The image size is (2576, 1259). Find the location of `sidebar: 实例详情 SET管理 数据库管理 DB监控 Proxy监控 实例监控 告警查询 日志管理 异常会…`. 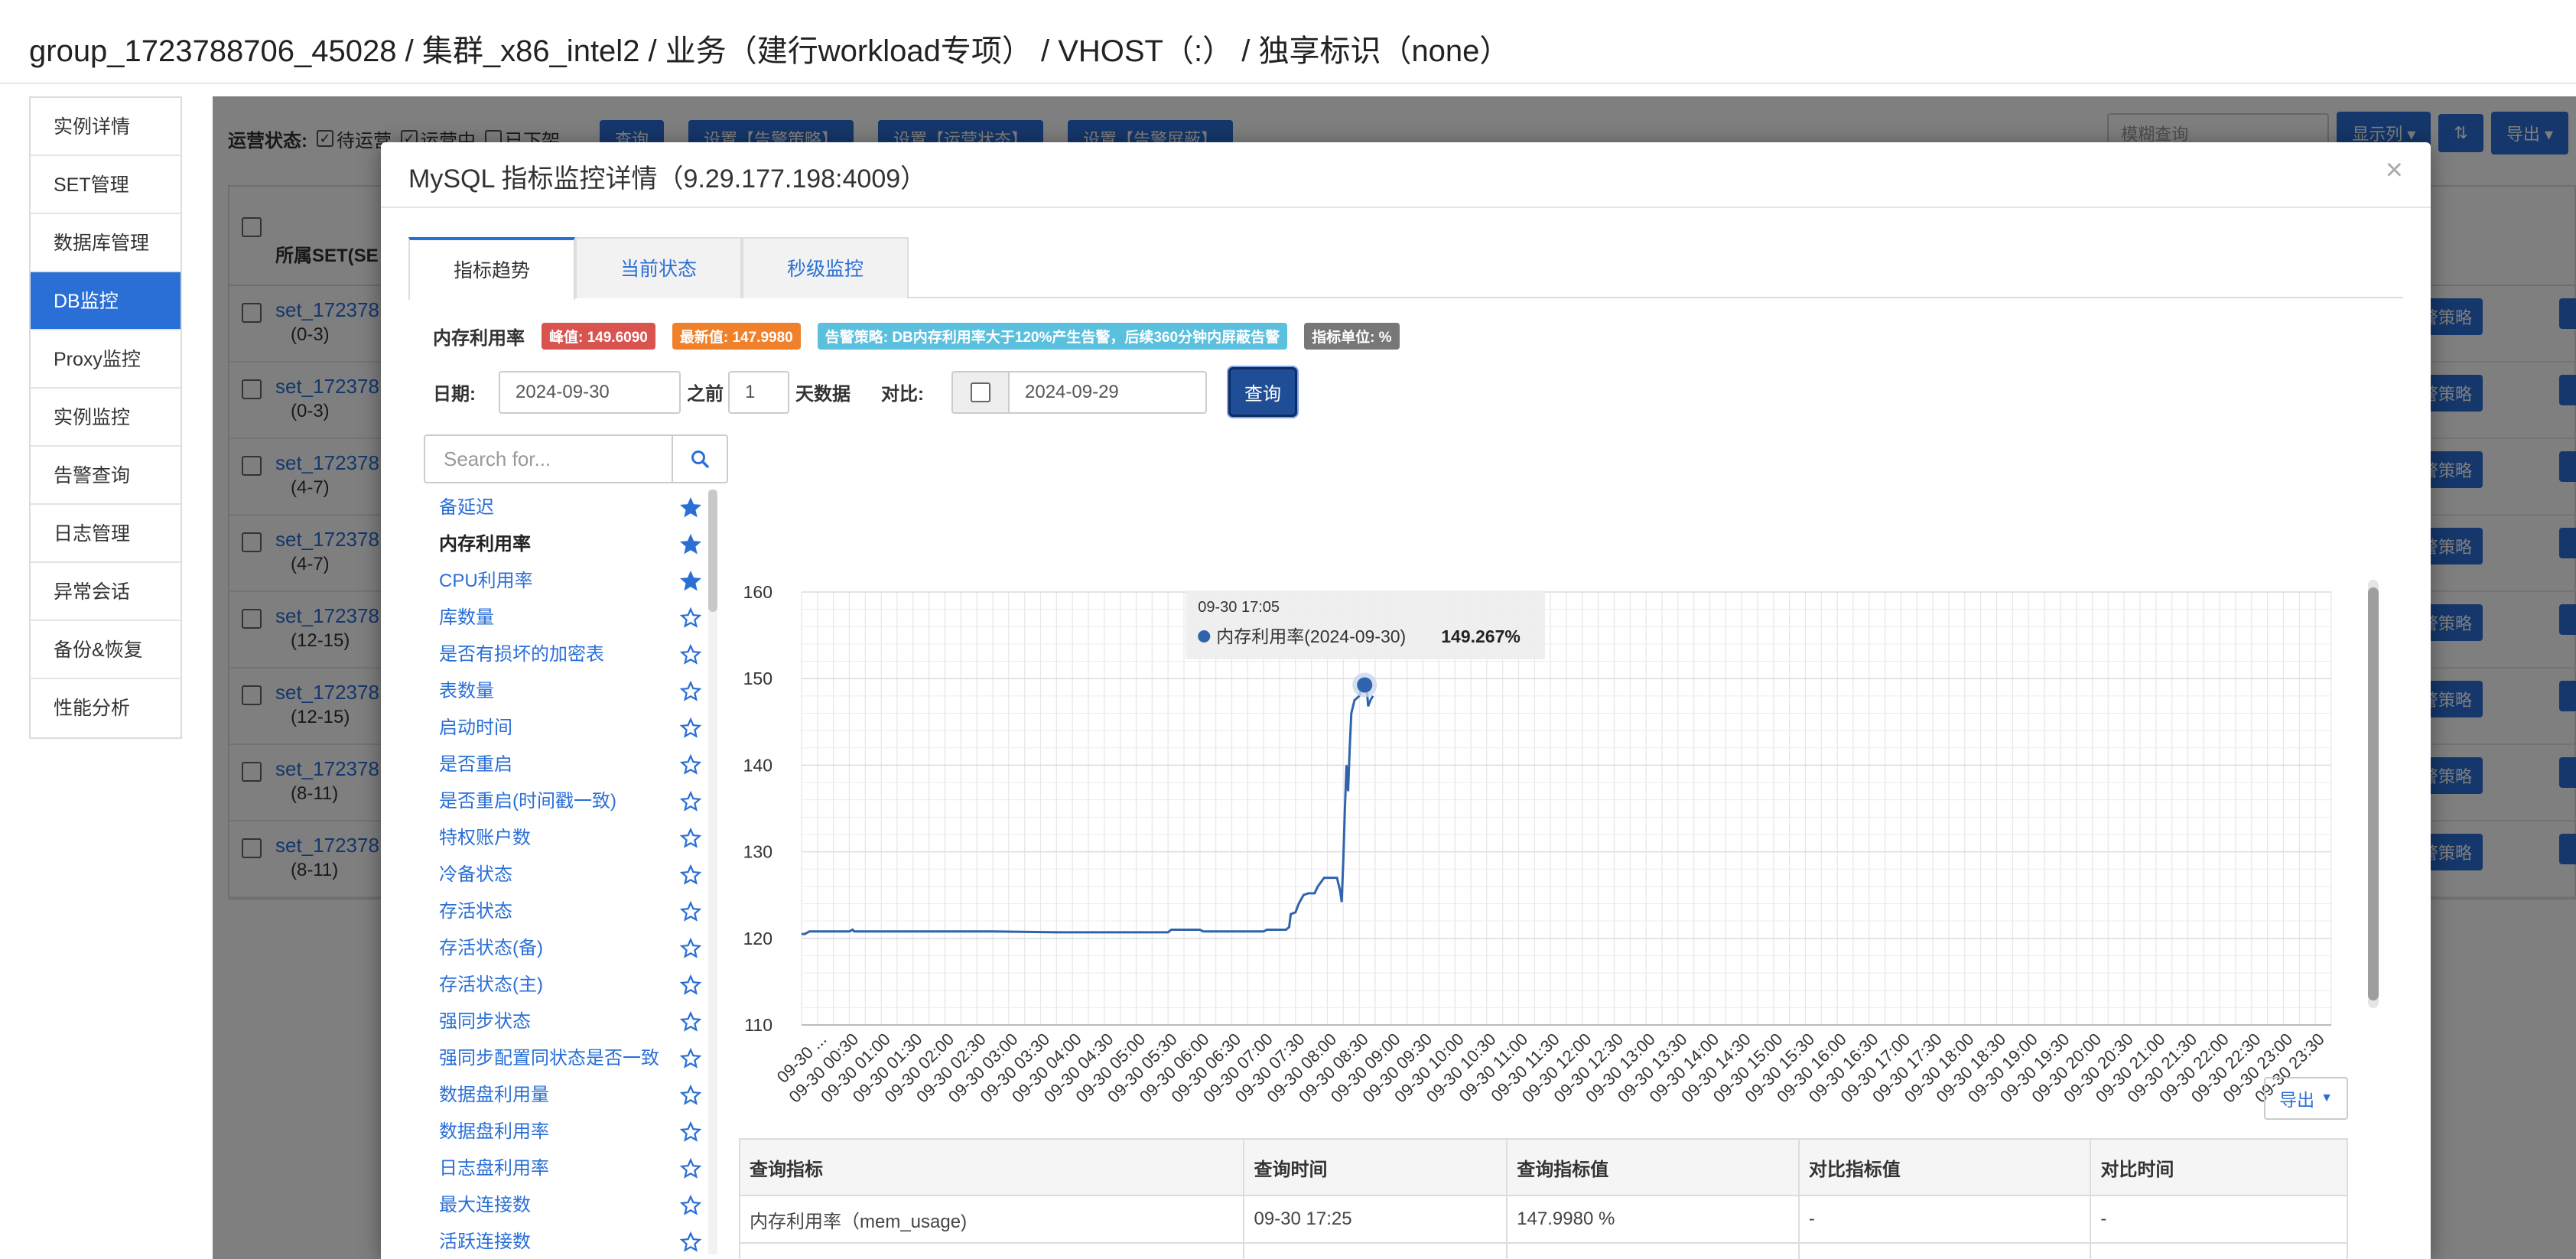

sidebar: 实例详情 SET管理 数据库管理 DB监控 Proxy监控 实例监控 告警查询 日志管理 异常会… is located at coordinates (105, 418).